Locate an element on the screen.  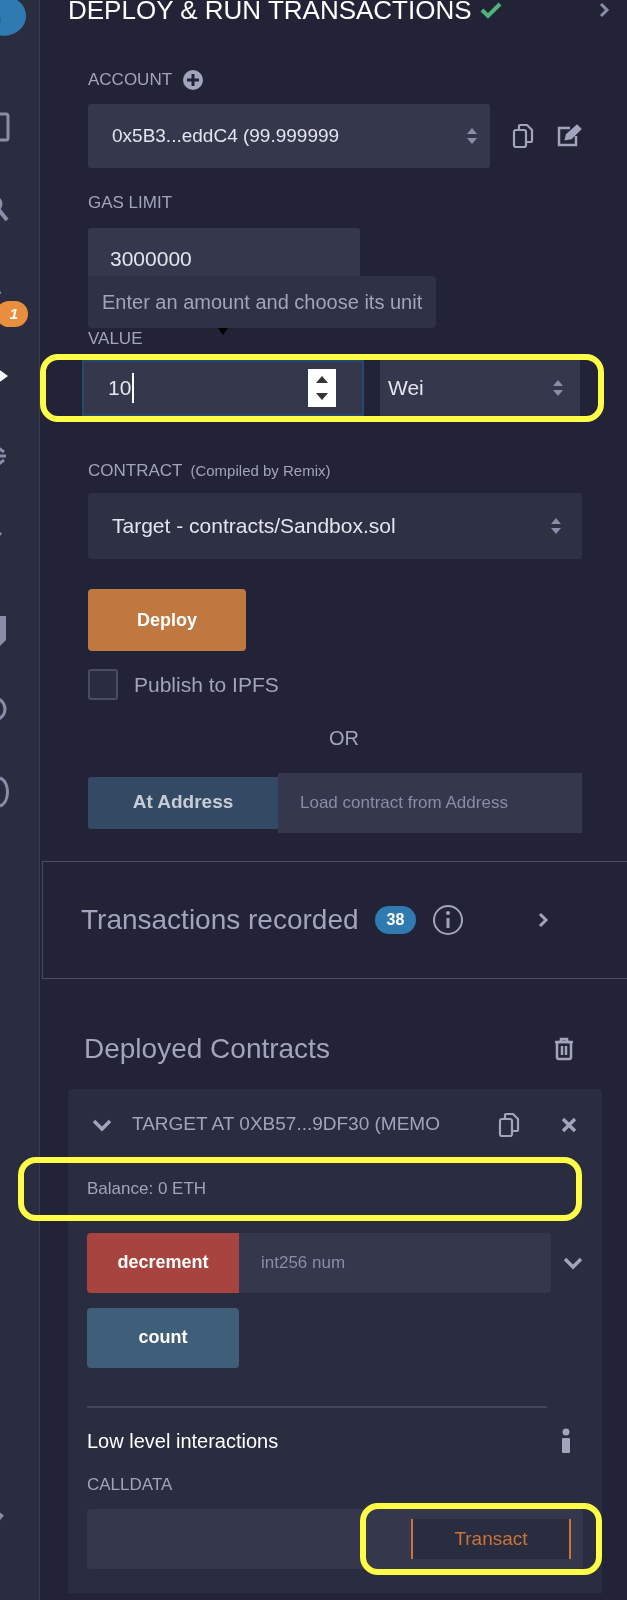
notification-badge: 1 is located at coordinates (14, 314).